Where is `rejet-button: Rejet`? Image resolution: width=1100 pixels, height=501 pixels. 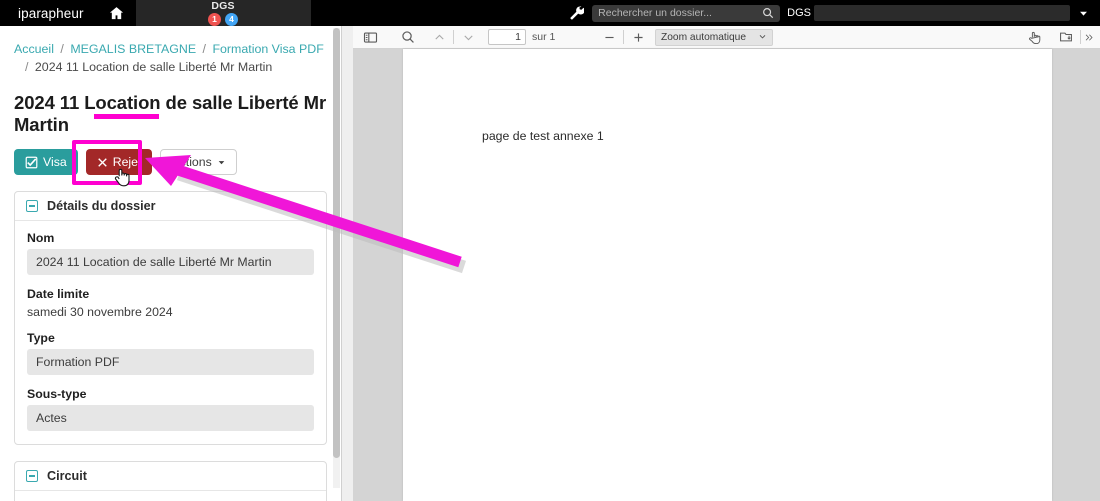
rejet-button: Rejet is located at coordinates (119, 162).